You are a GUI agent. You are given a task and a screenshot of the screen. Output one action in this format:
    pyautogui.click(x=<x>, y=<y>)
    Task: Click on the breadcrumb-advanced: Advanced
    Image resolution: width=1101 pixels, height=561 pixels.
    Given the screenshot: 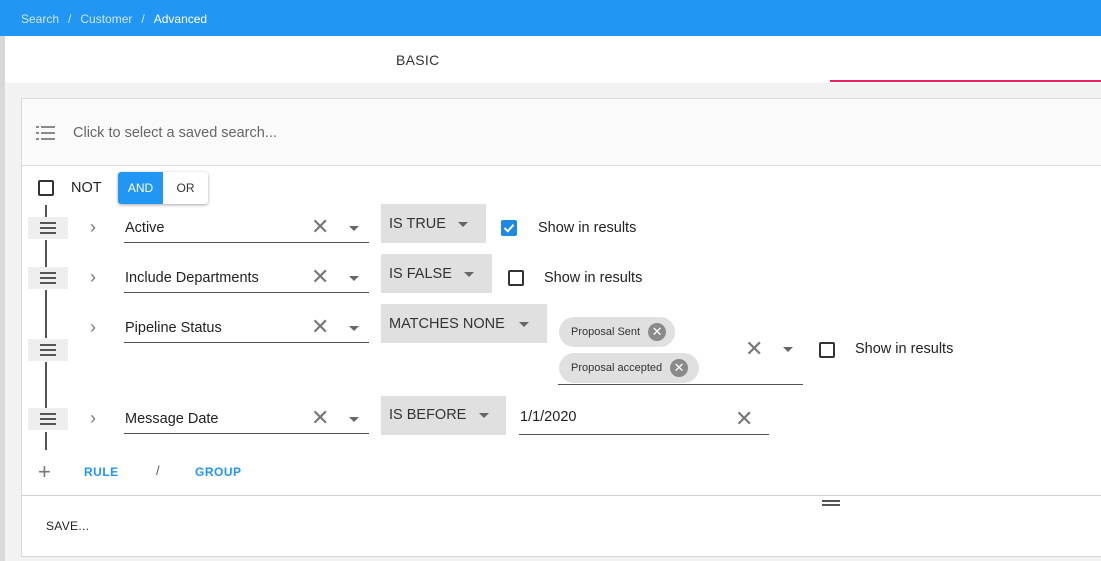 What is the action you would take?
    pyautogui.click(x=180, y=19)
    